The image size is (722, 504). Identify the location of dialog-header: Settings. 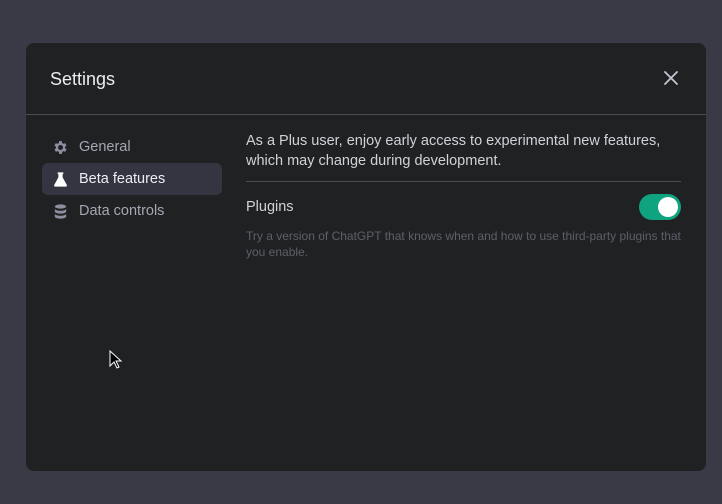
(366, 79).